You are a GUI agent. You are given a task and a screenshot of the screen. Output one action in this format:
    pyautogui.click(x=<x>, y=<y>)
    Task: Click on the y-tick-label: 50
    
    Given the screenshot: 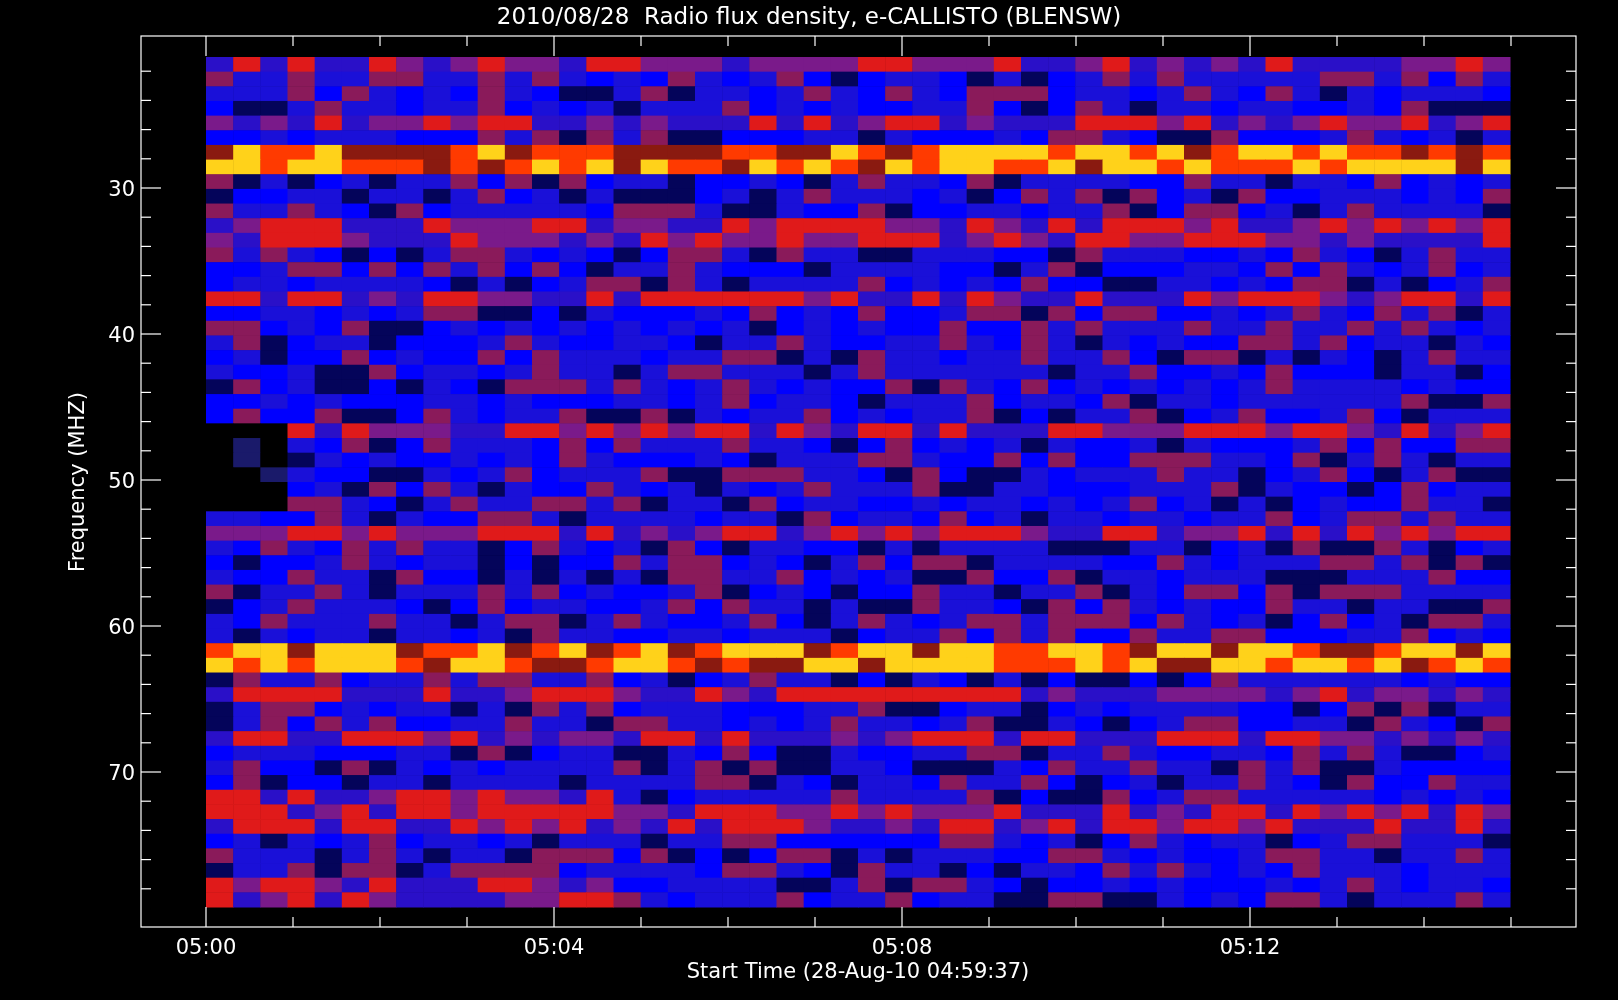 What is the action you would take?
    pyautogui.click(x=121, y=481)
    